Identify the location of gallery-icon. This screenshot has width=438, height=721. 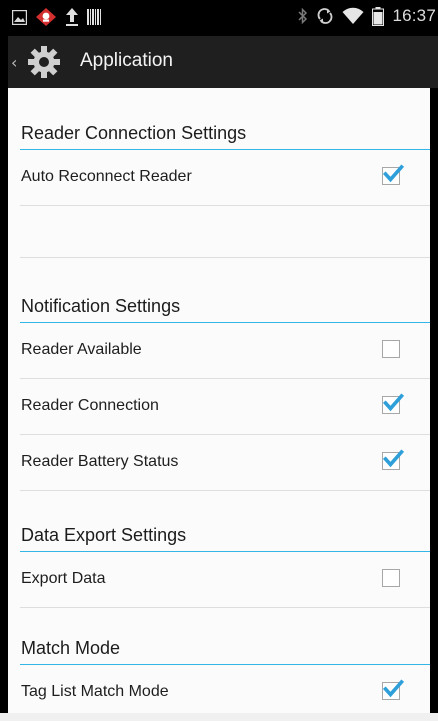
(19, 17).